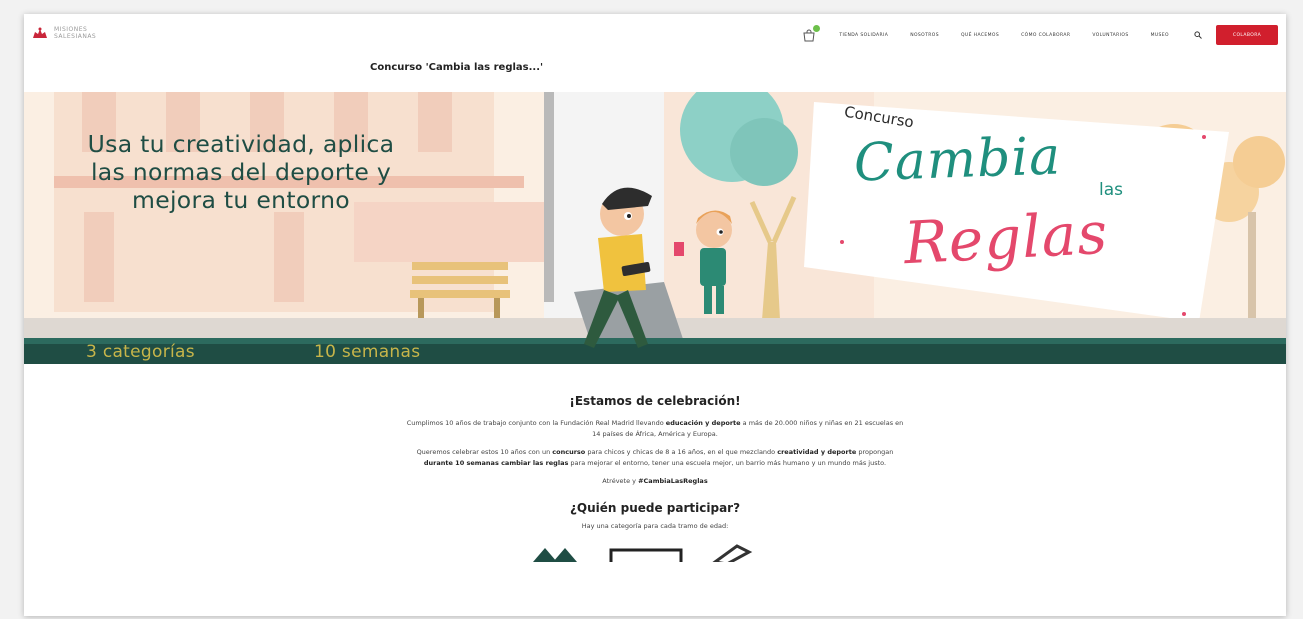  What do you see at coordinates (140, 352) in the screenshot?
I see `stat-categorias: 3 categorías` at bounding box center [140, 352].